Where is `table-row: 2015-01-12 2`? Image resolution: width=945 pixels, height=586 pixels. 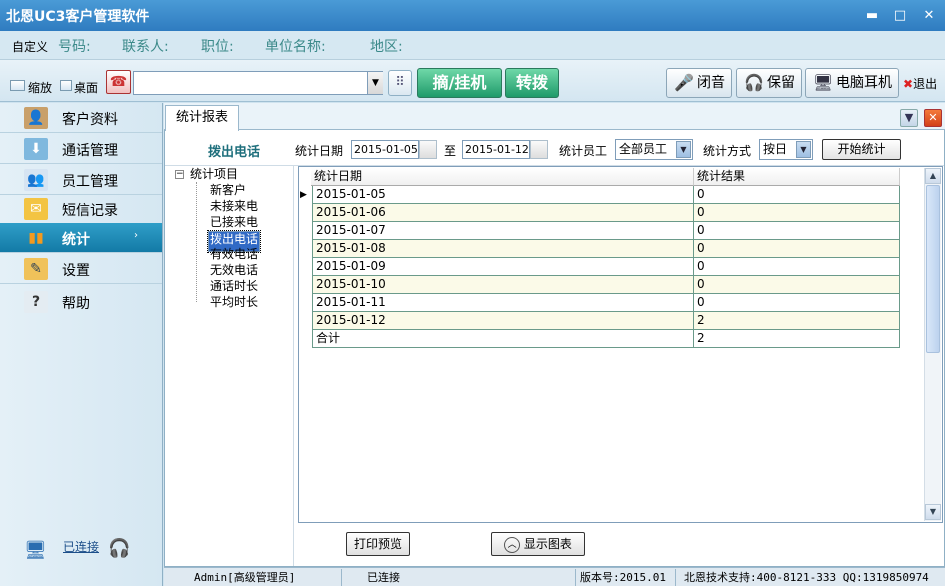
table-row: 2015-01-12 2 is located at coordinates (599, 321).